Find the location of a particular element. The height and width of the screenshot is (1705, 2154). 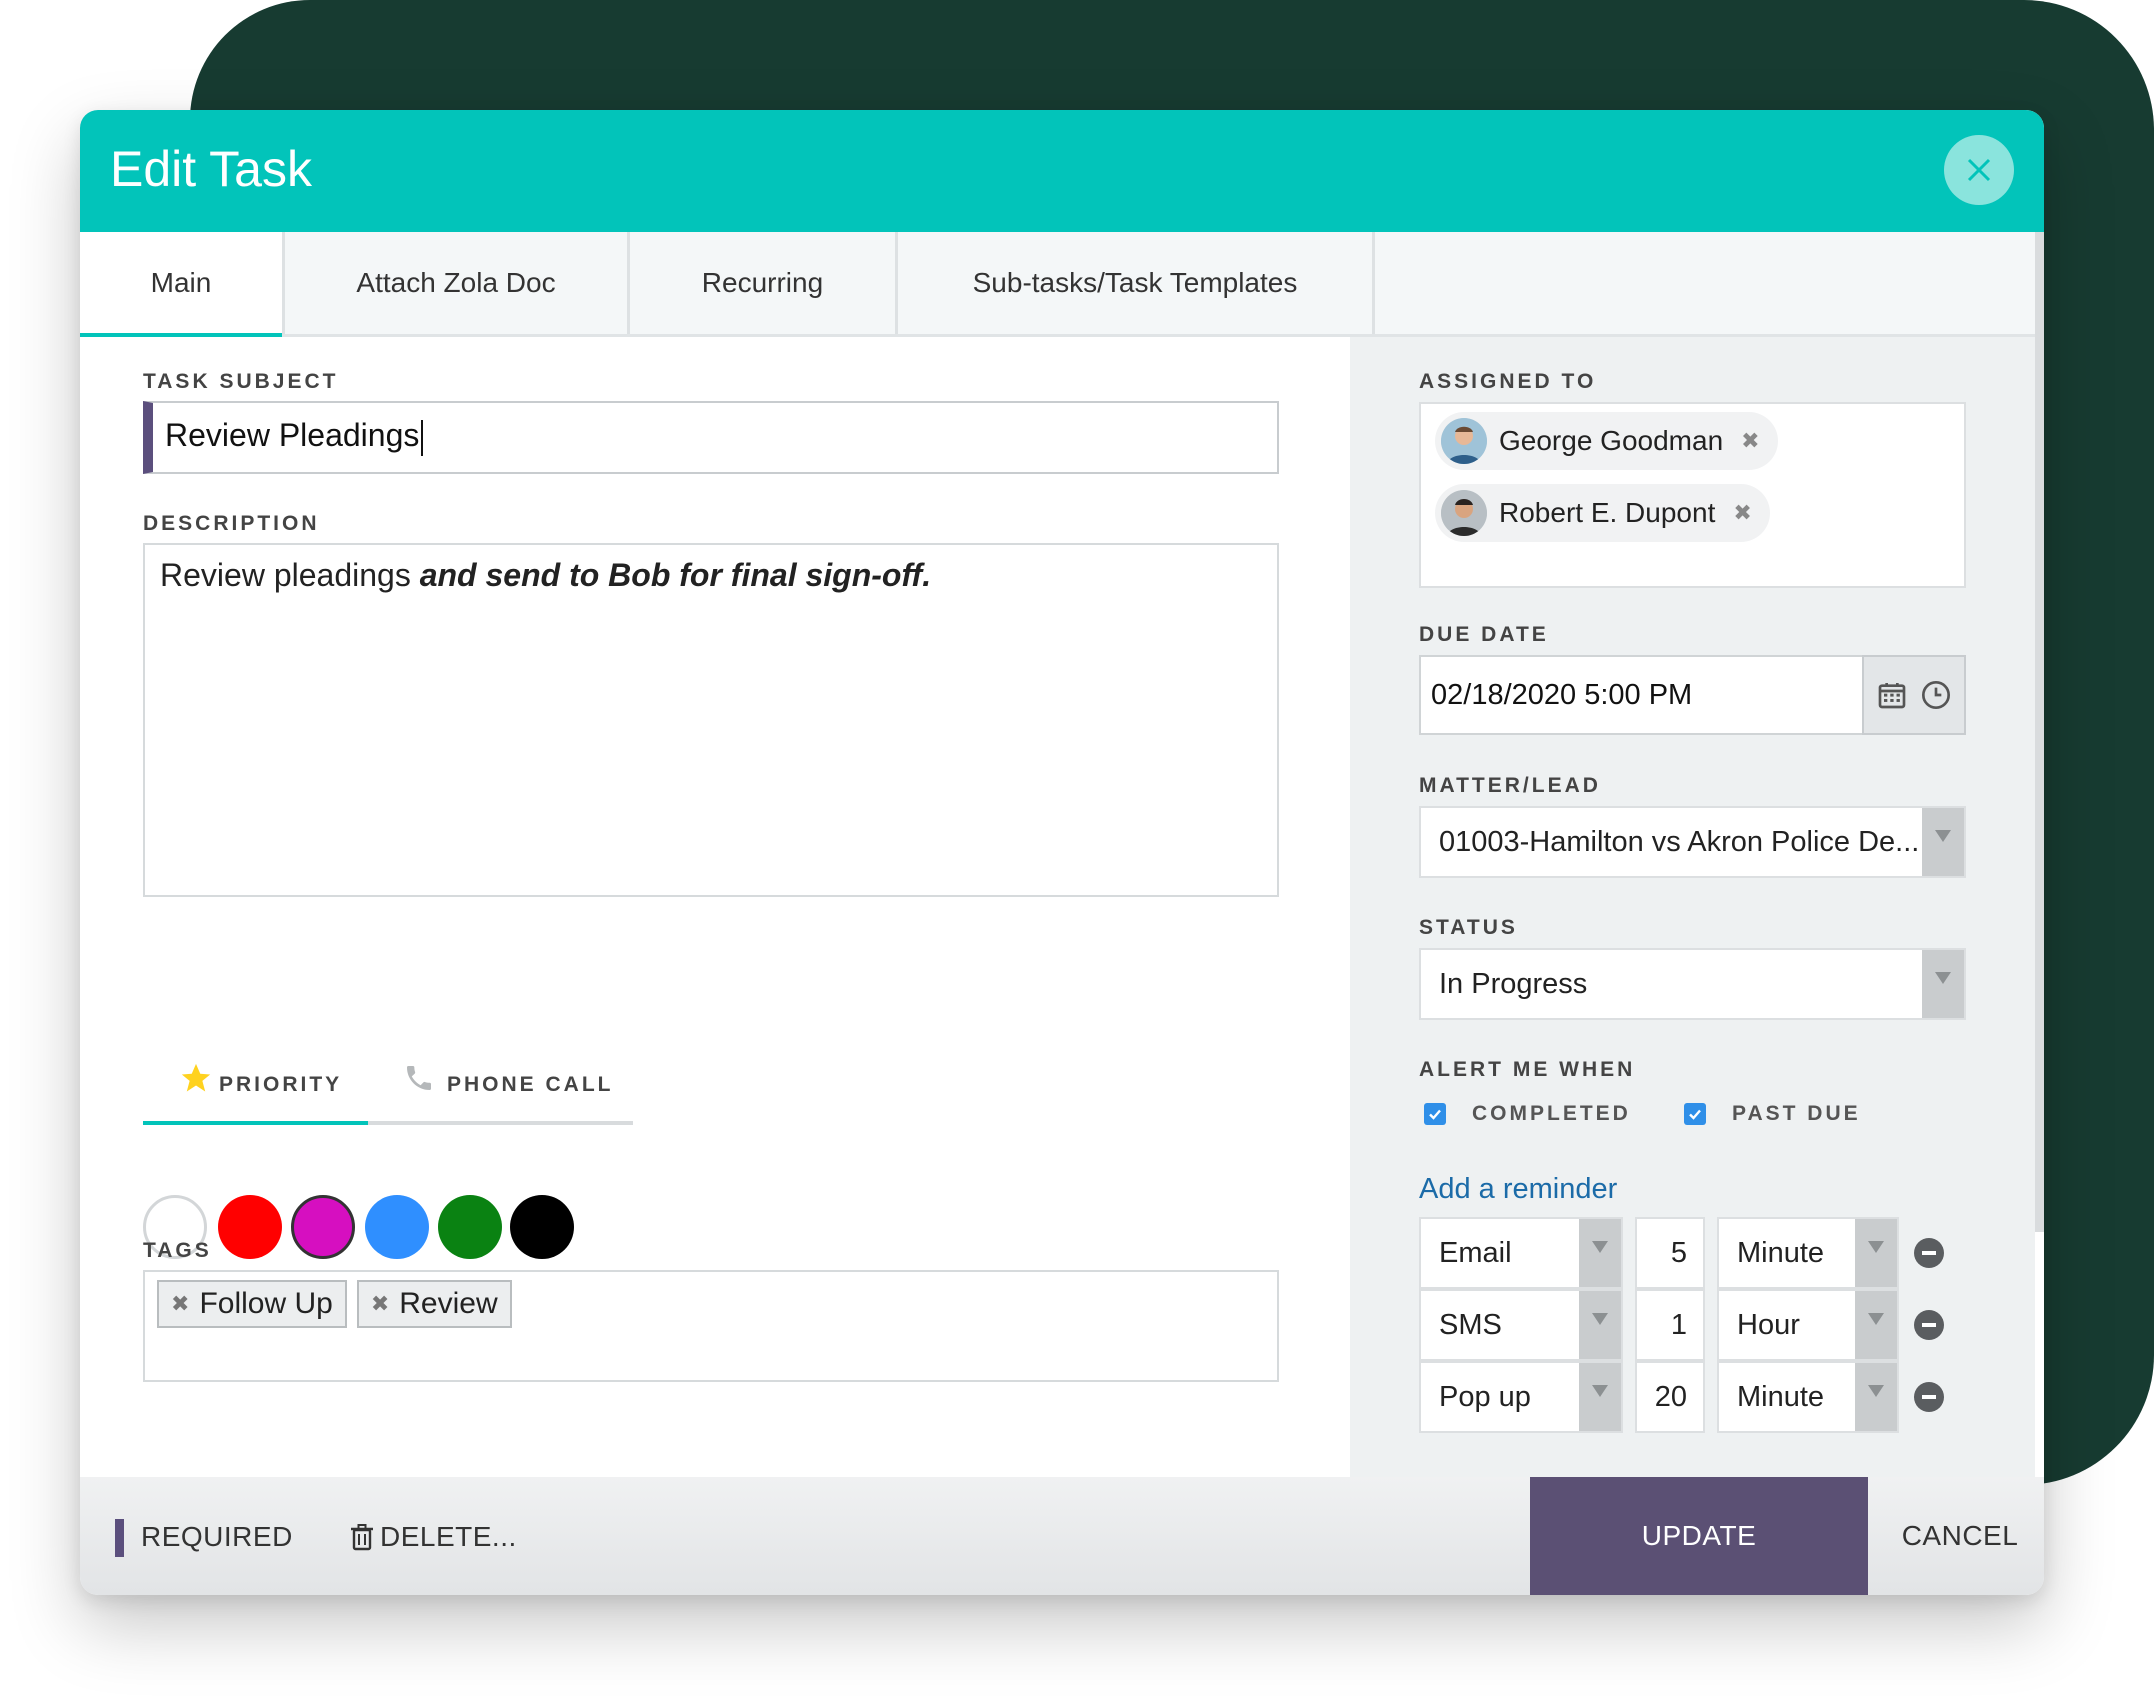

color-swatch-red is located at coordinates (250, 1227).